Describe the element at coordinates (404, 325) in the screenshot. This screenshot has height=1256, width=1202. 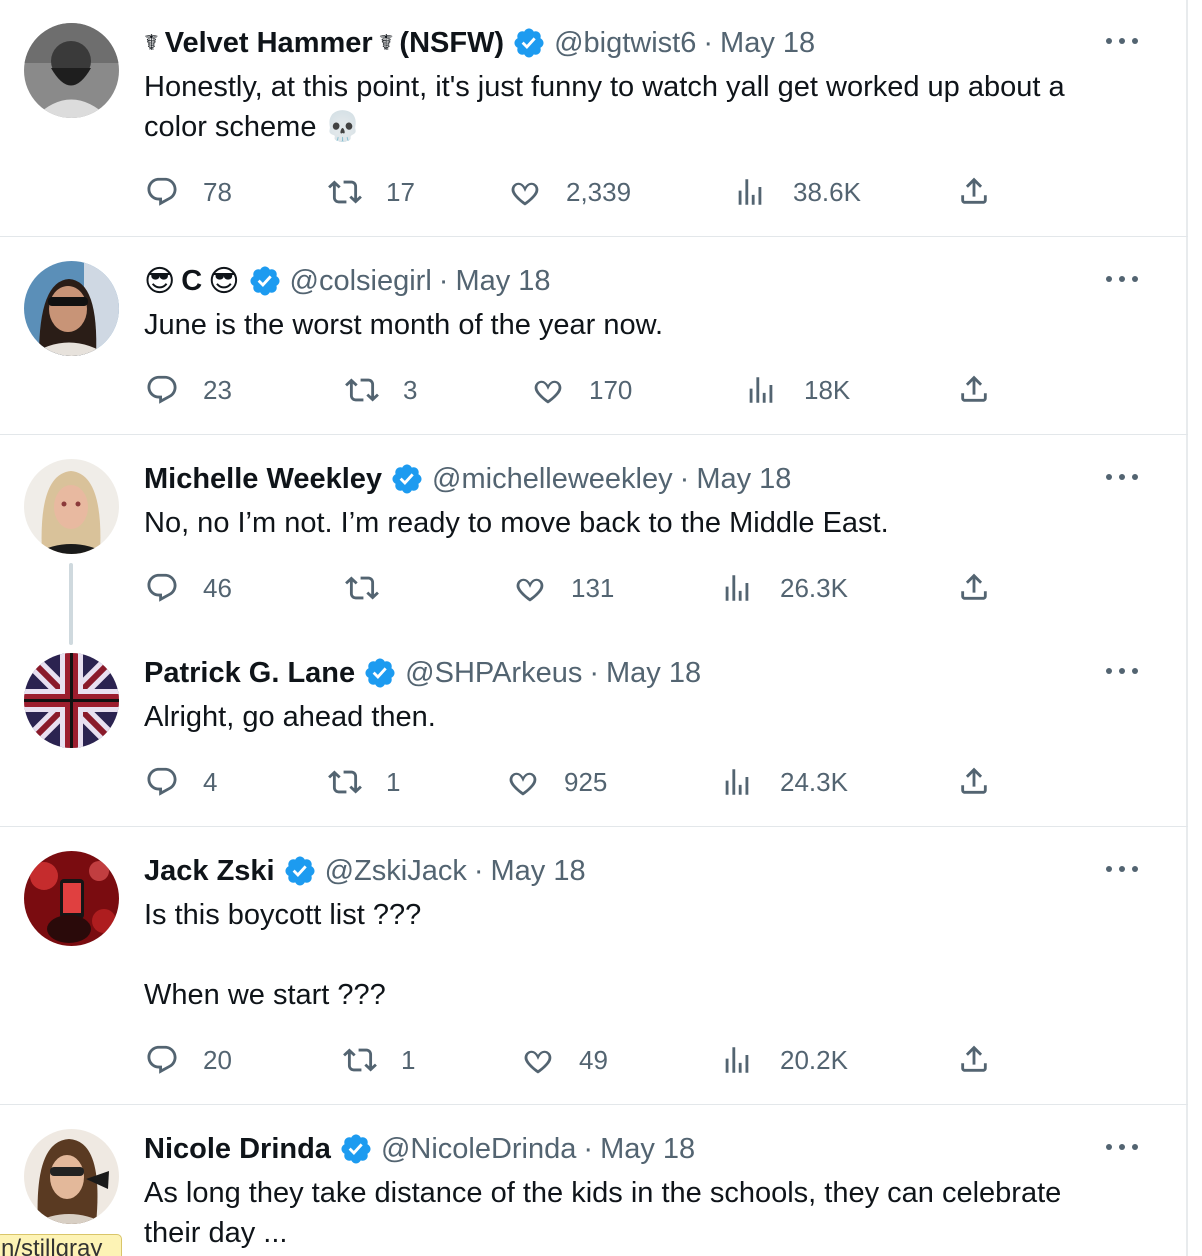
I see `tweet-text-line: June is the worst month of the year now.` at that location.